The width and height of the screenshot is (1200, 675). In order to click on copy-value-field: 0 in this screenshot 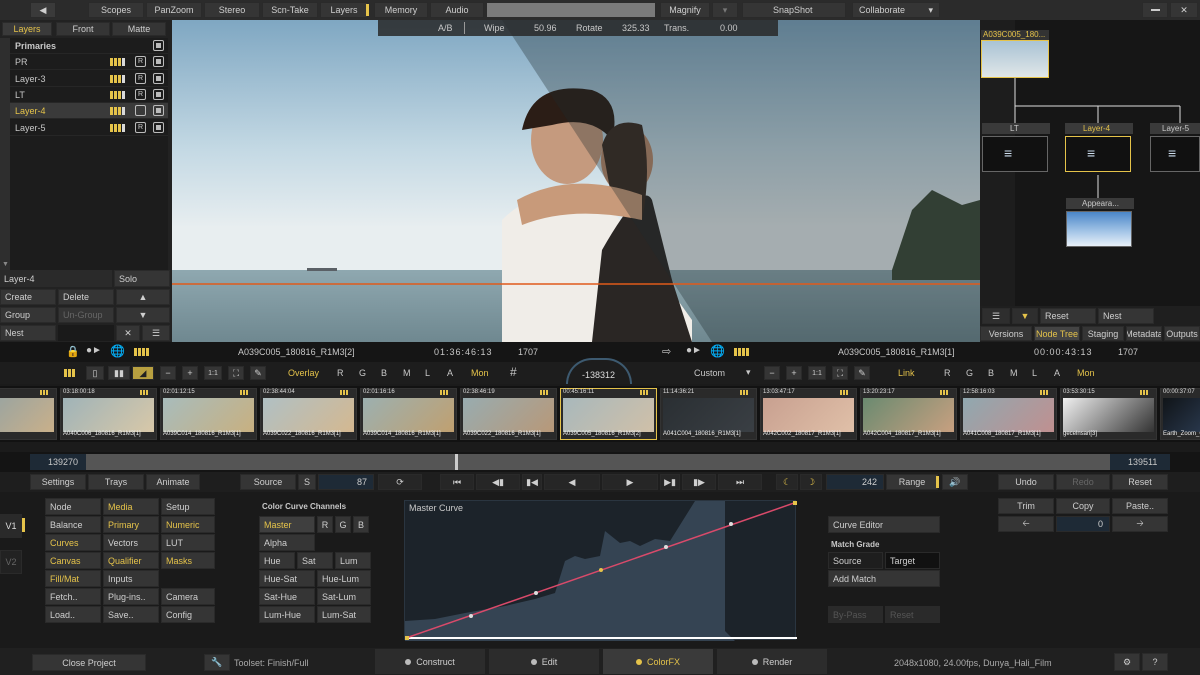, I will do `click(1083, 524)`.